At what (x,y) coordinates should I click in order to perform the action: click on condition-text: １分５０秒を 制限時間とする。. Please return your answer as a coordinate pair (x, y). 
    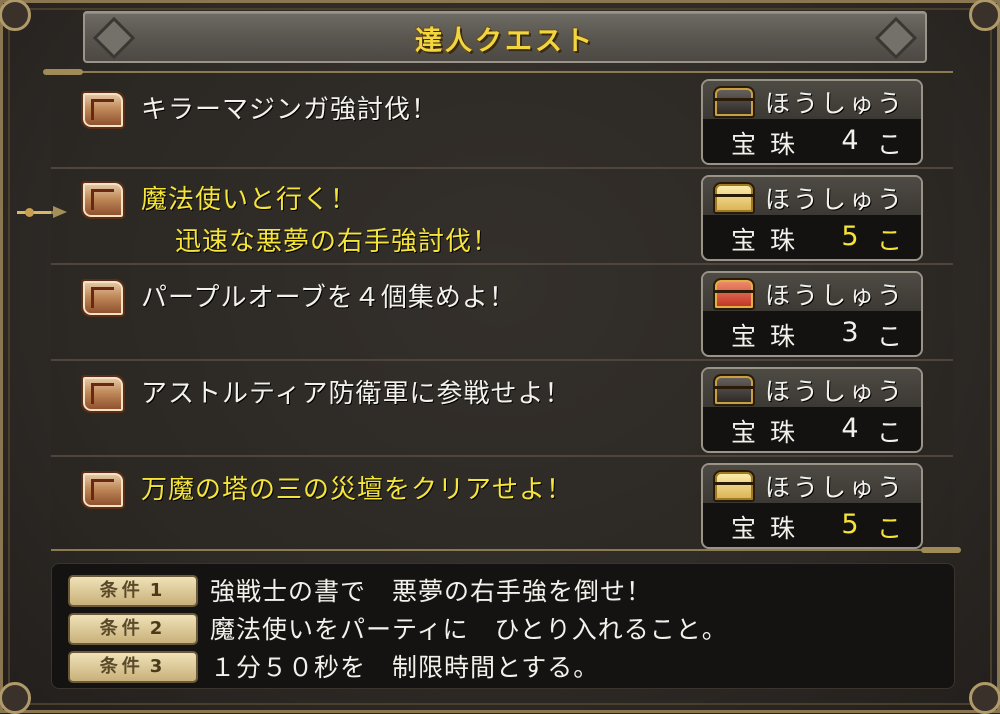
    Looking at the image, I should click on (405, 667).